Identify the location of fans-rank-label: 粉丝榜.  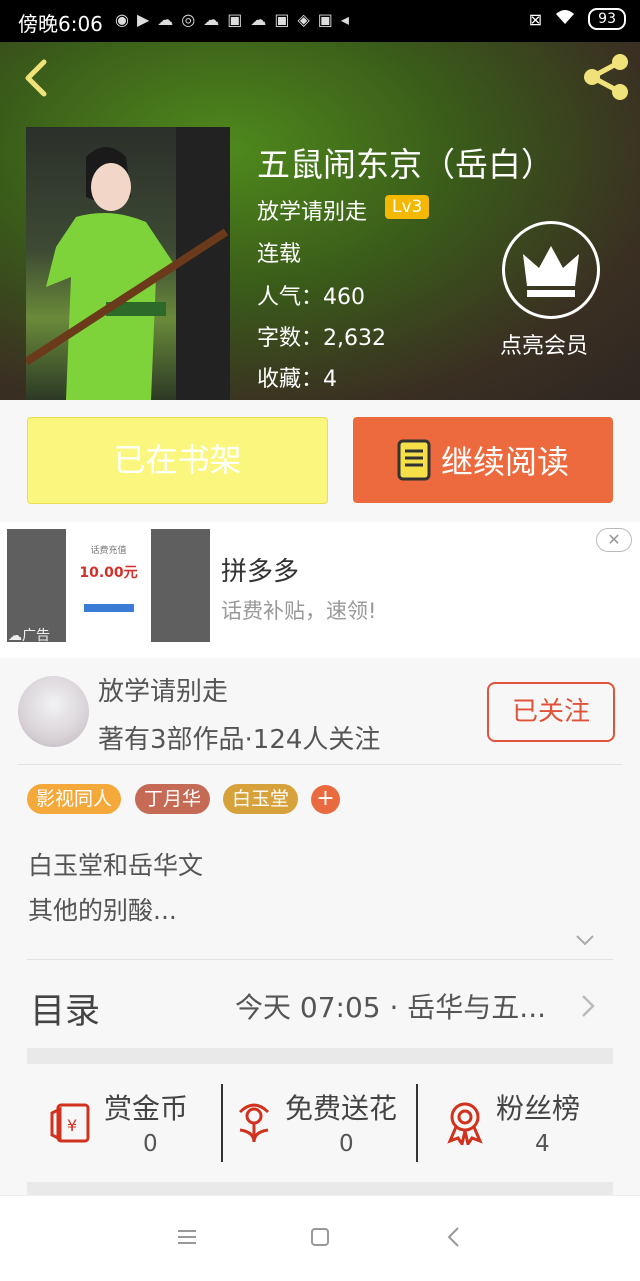
(538, 1107).